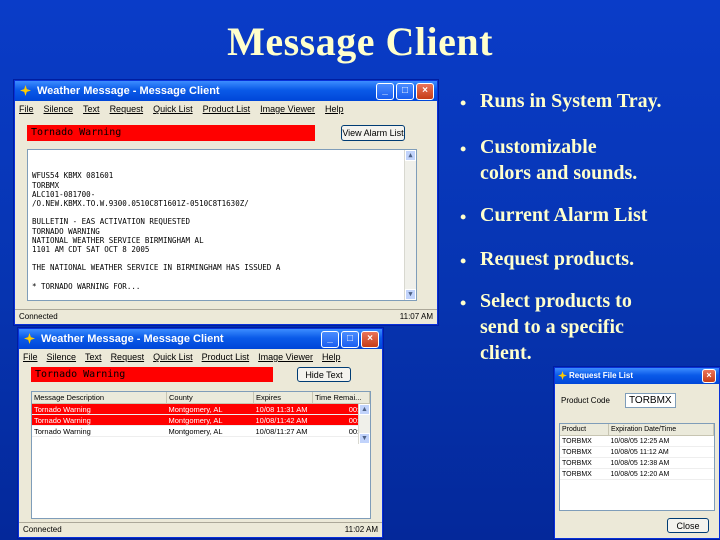  Describe the element at coordinates (73, 176) in the screenshot. I see `message-line: WFUS54 KBMX 081601` at that location.